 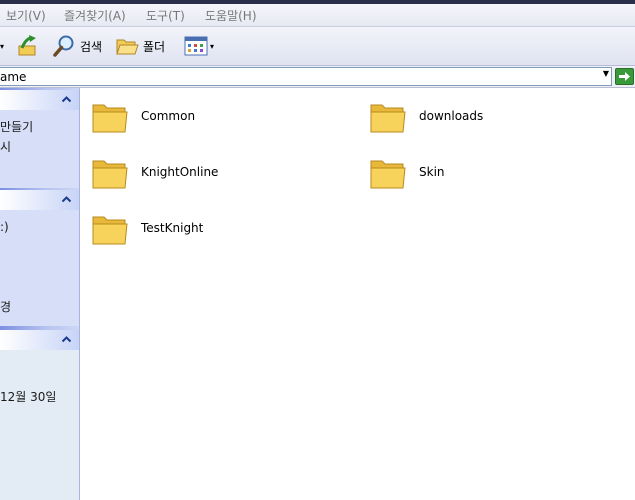 I want to click on folder-item-testknight: TestKnight, so click(x=147, y=228).